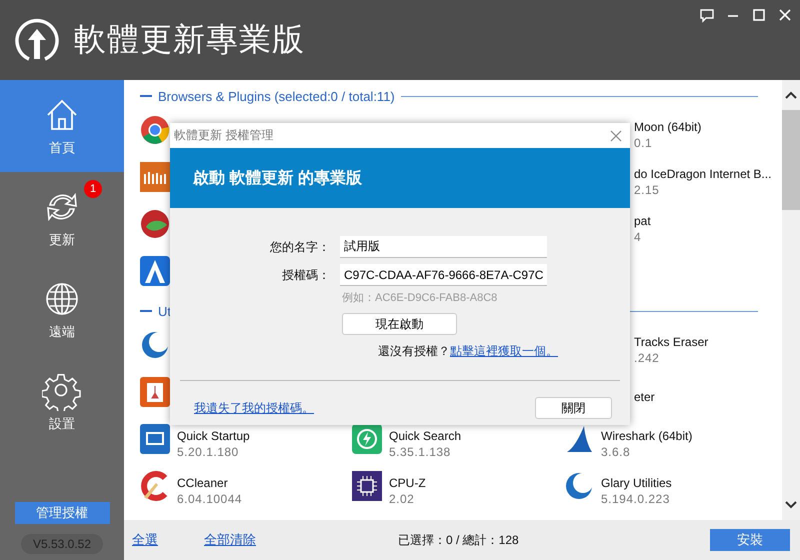 The height and width of the screenshot is (560, 800). What do you see at coordinates (647, 189) in the screenshot?
I see `app-version: 2.15` at bounding box center [647, 189].